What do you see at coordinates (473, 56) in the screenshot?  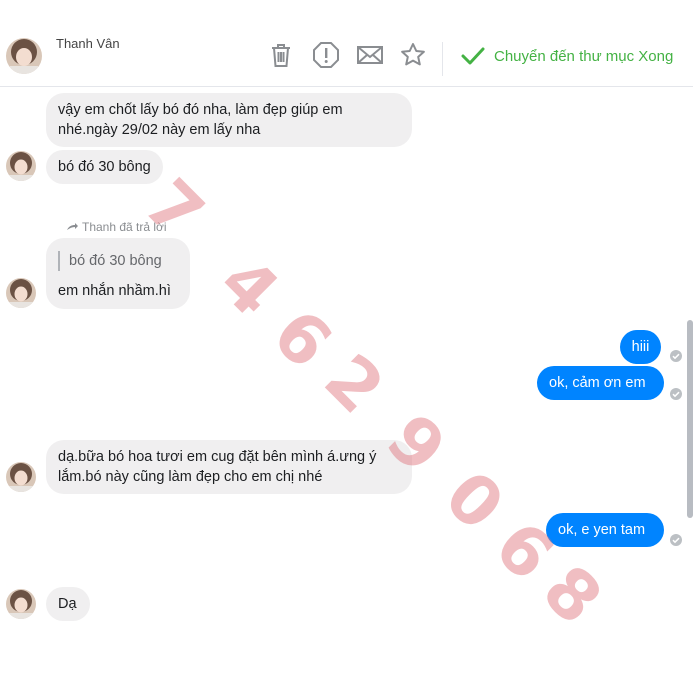 I see `check-icon` at bounding box center [473, 56].